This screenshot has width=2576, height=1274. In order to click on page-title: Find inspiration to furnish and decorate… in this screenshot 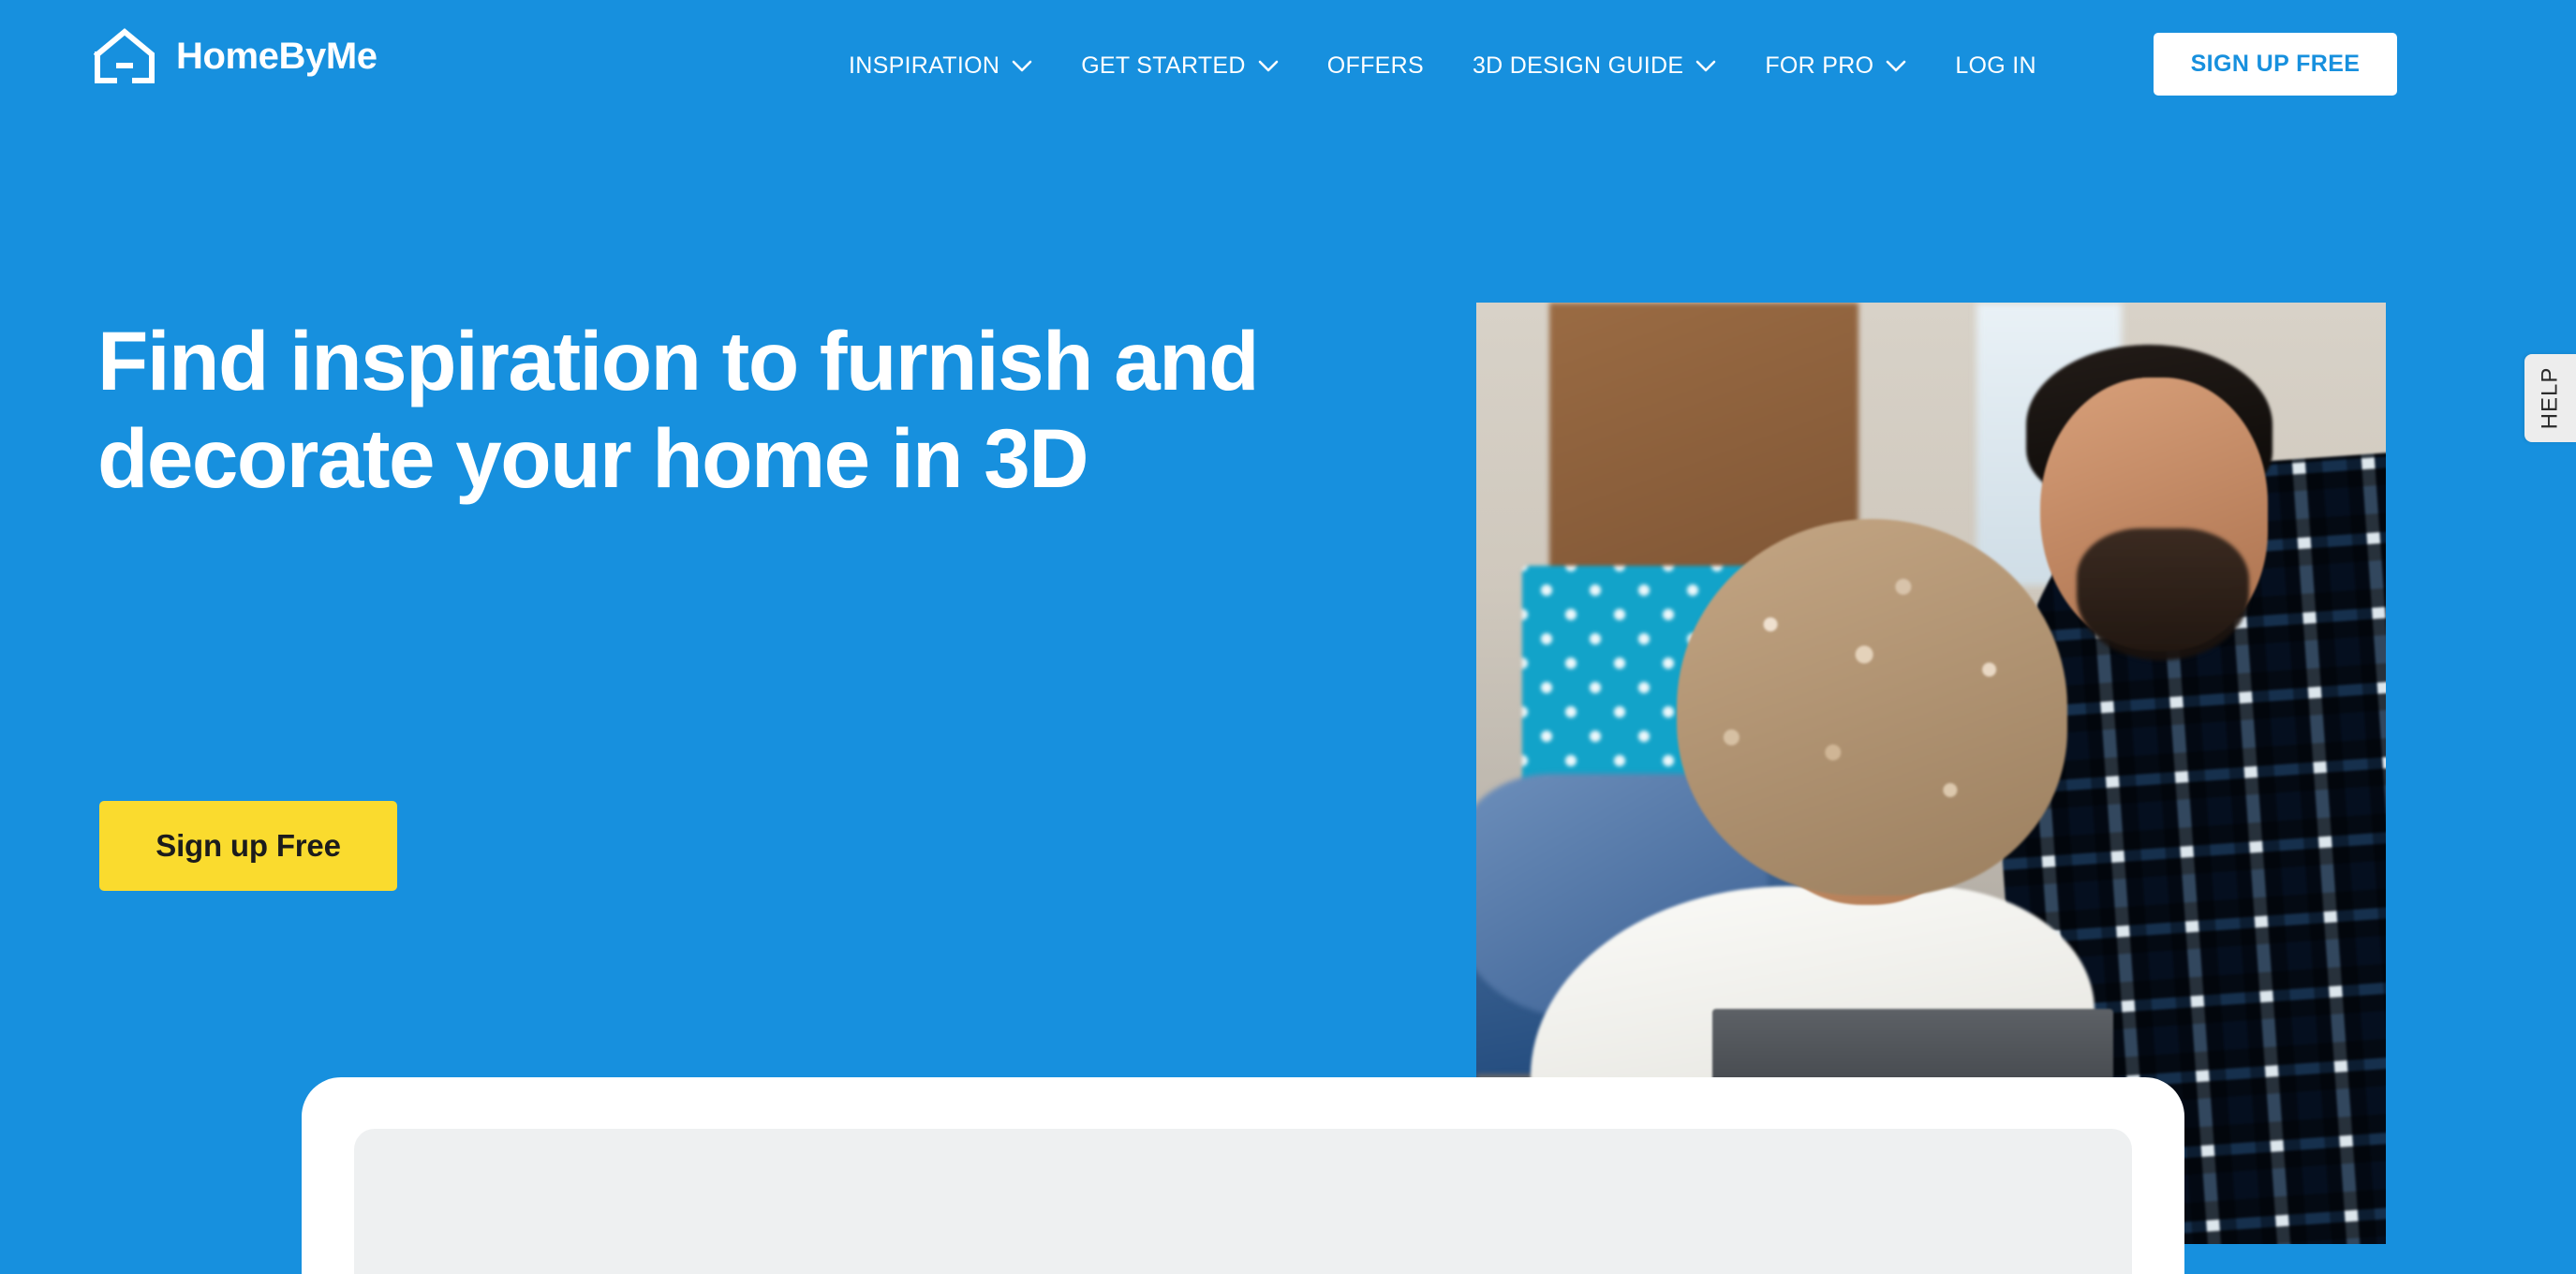, I will do `click(678, 410)`.